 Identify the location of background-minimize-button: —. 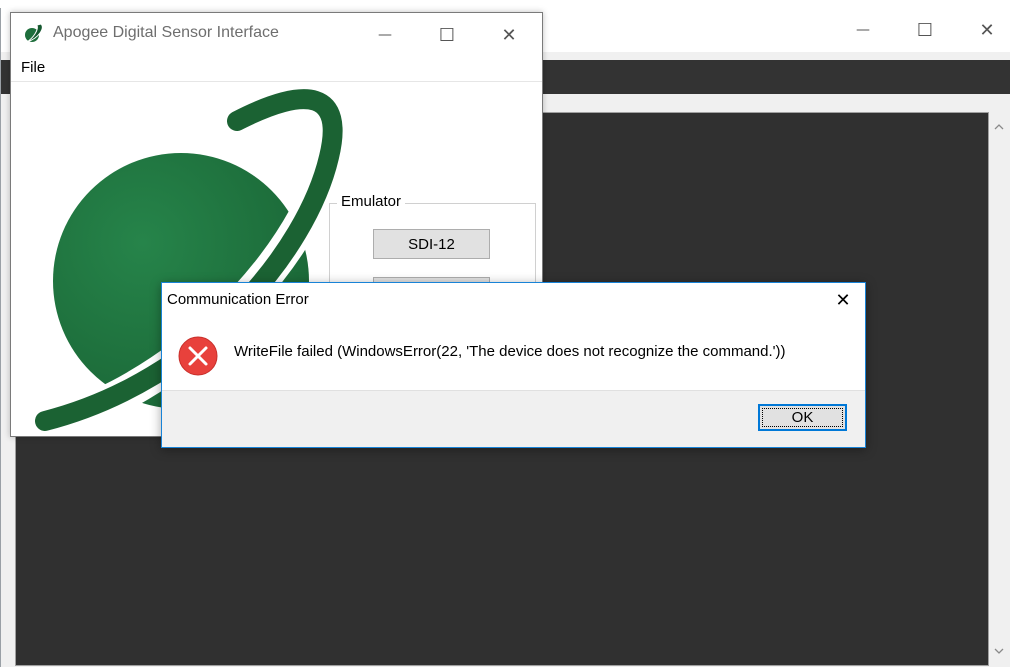
(863, 30).